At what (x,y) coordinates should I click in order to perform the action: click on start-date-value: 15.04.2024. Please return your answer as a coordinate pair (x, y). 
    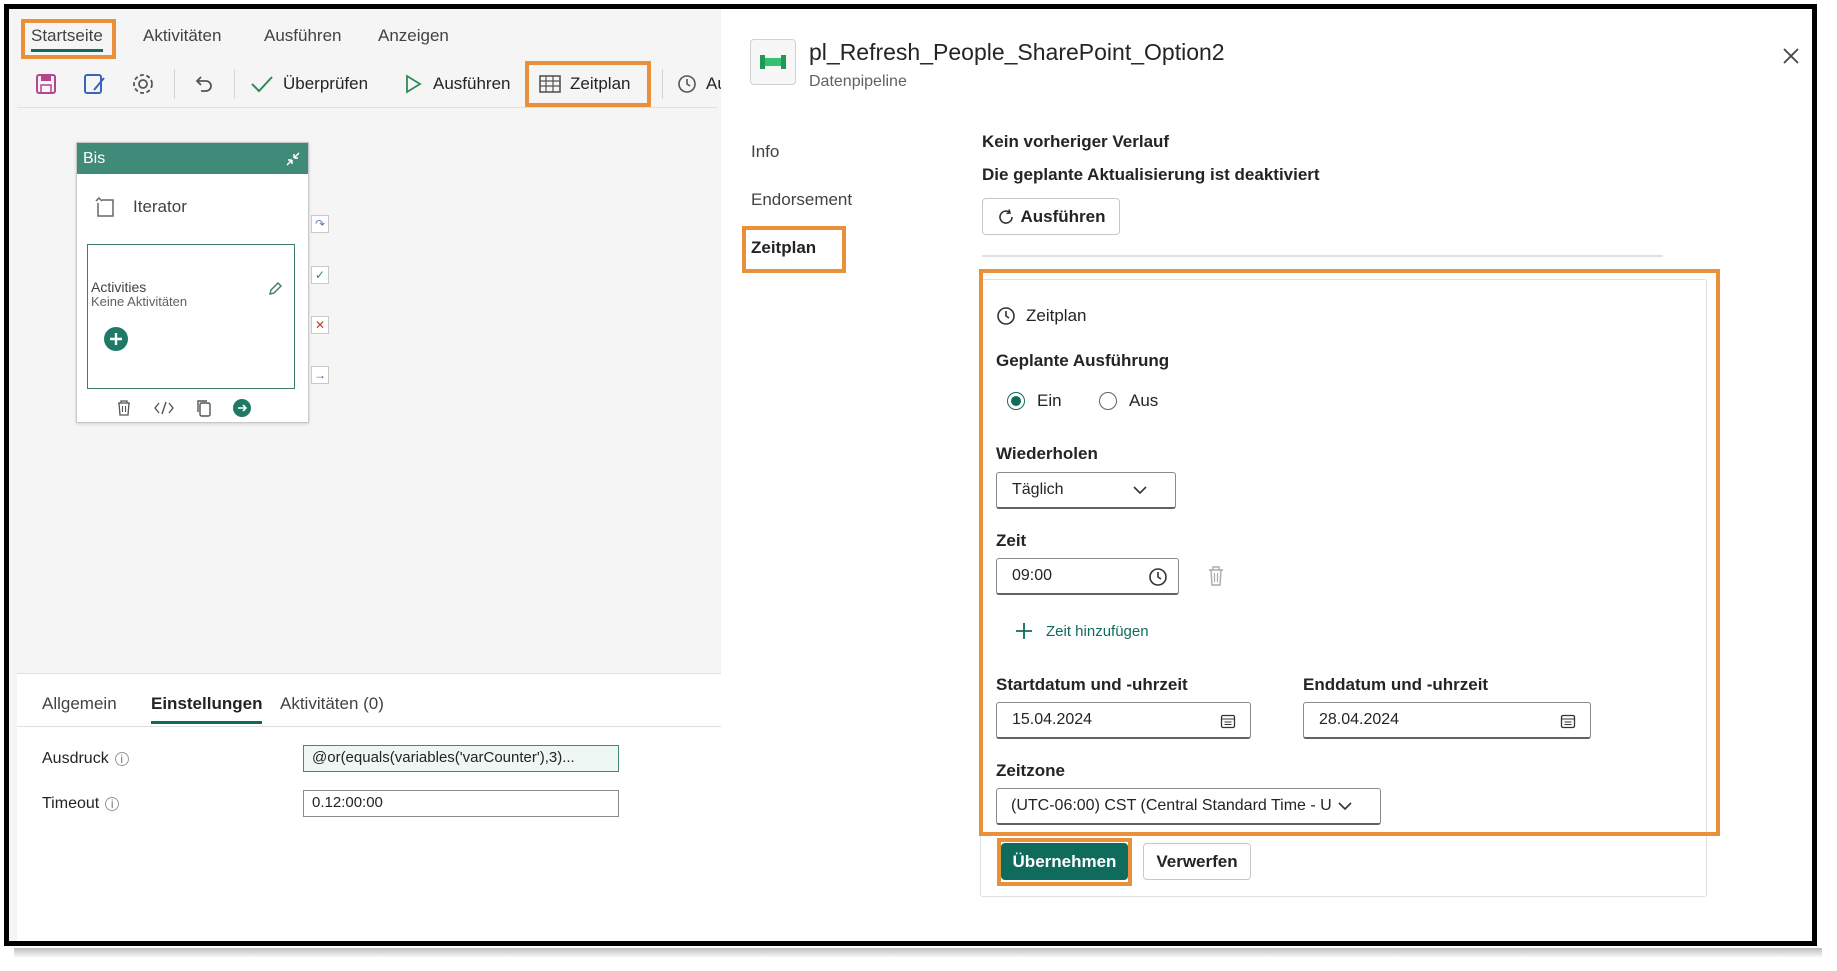
    Looking at the image, I should click on (1052, 719).